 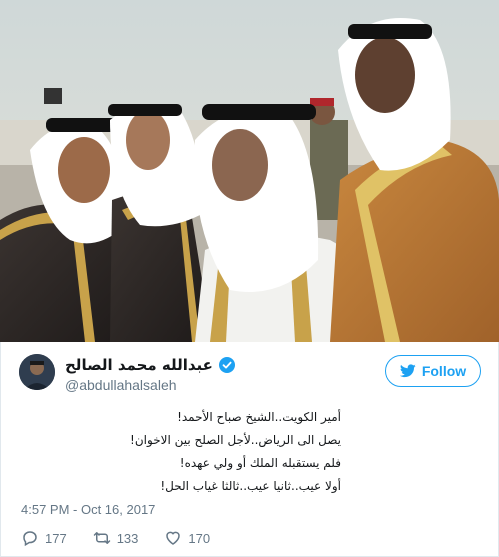 I want to click on reply-icon, so click(x=30, y=539).